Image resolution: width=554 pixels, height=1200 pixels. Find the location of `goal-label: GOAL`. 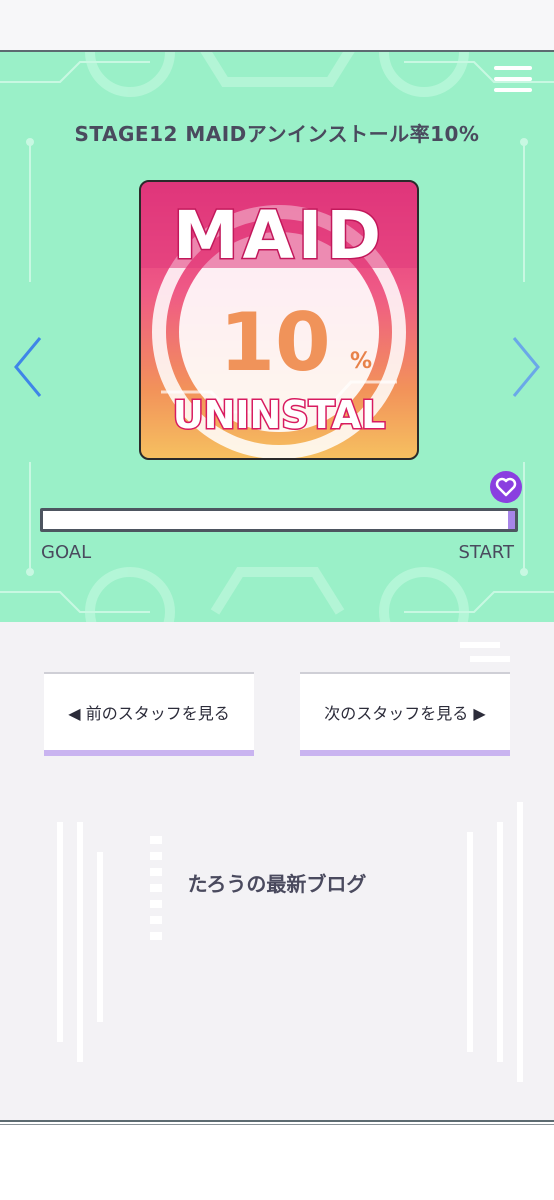

goal-label: GOAL is located at coordinates (66, 552).